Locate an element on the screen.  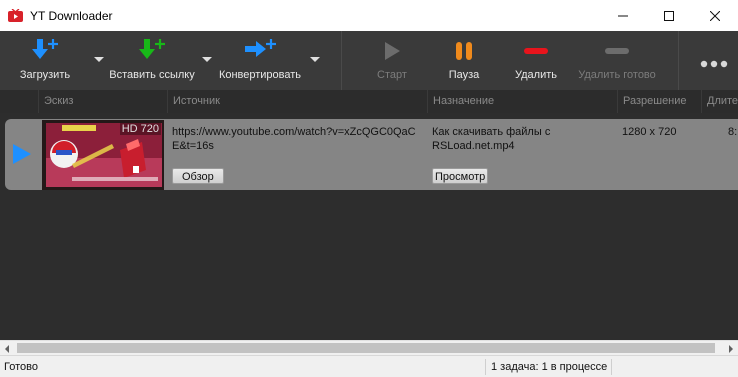
minimize-button is located at coordinates (623, 15).